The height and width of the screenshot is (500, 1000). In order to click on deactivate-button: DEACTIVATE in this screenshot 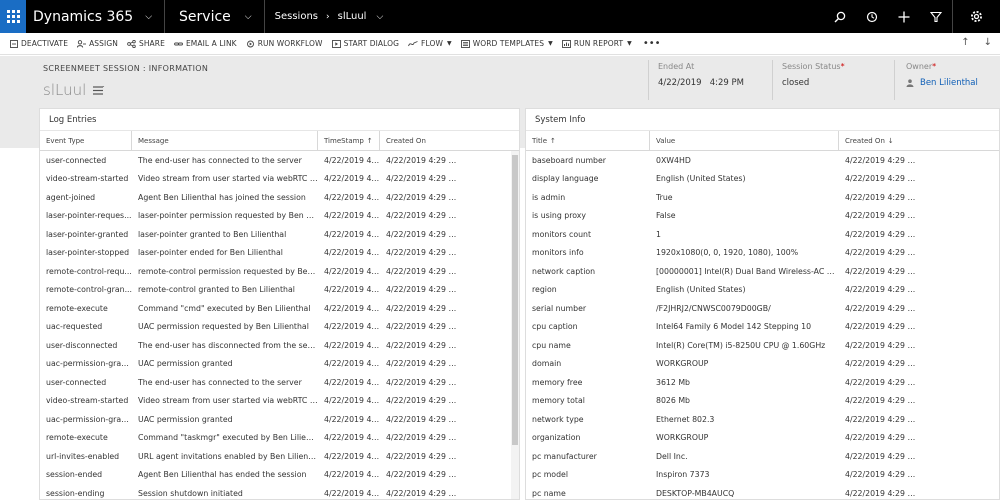, I will do `click(39, 43)`.